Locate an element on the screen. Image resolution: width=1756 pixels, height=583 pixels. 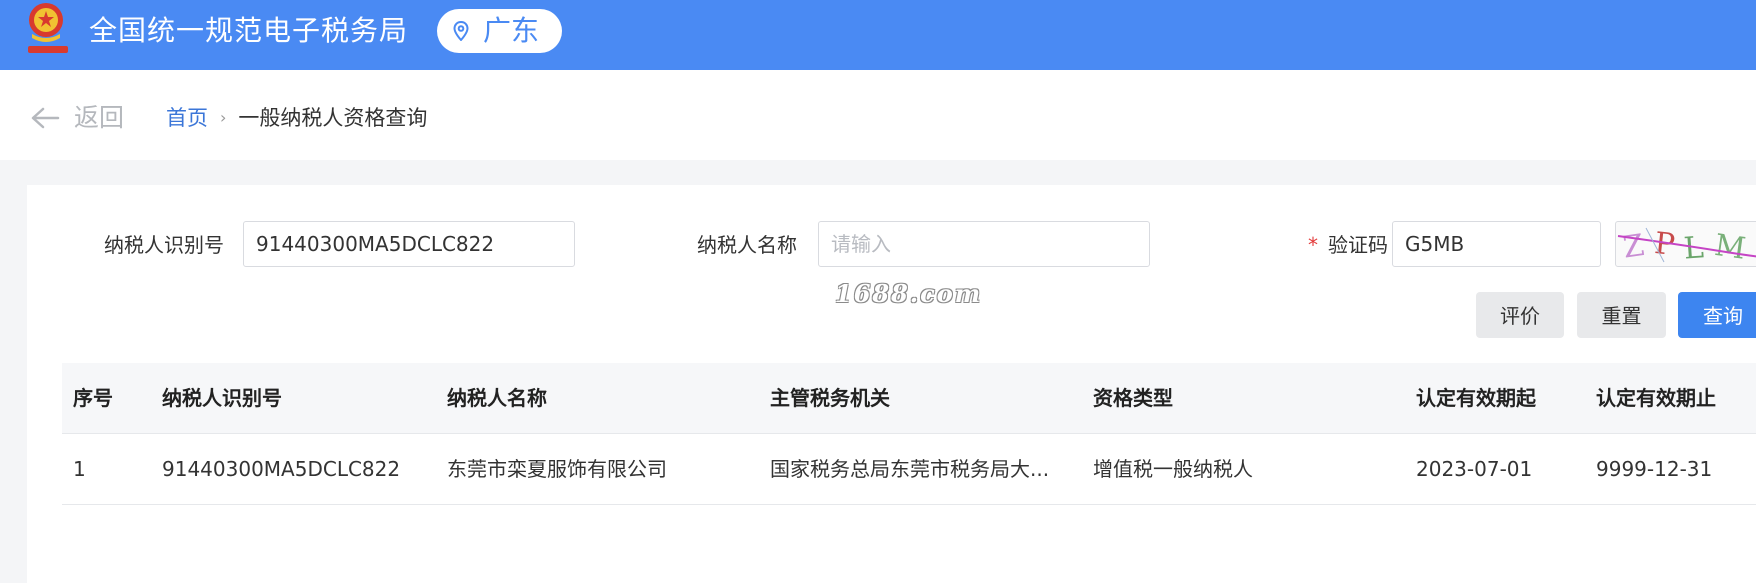
column-header: 资格类型 is located at coordinates (1133, 398).